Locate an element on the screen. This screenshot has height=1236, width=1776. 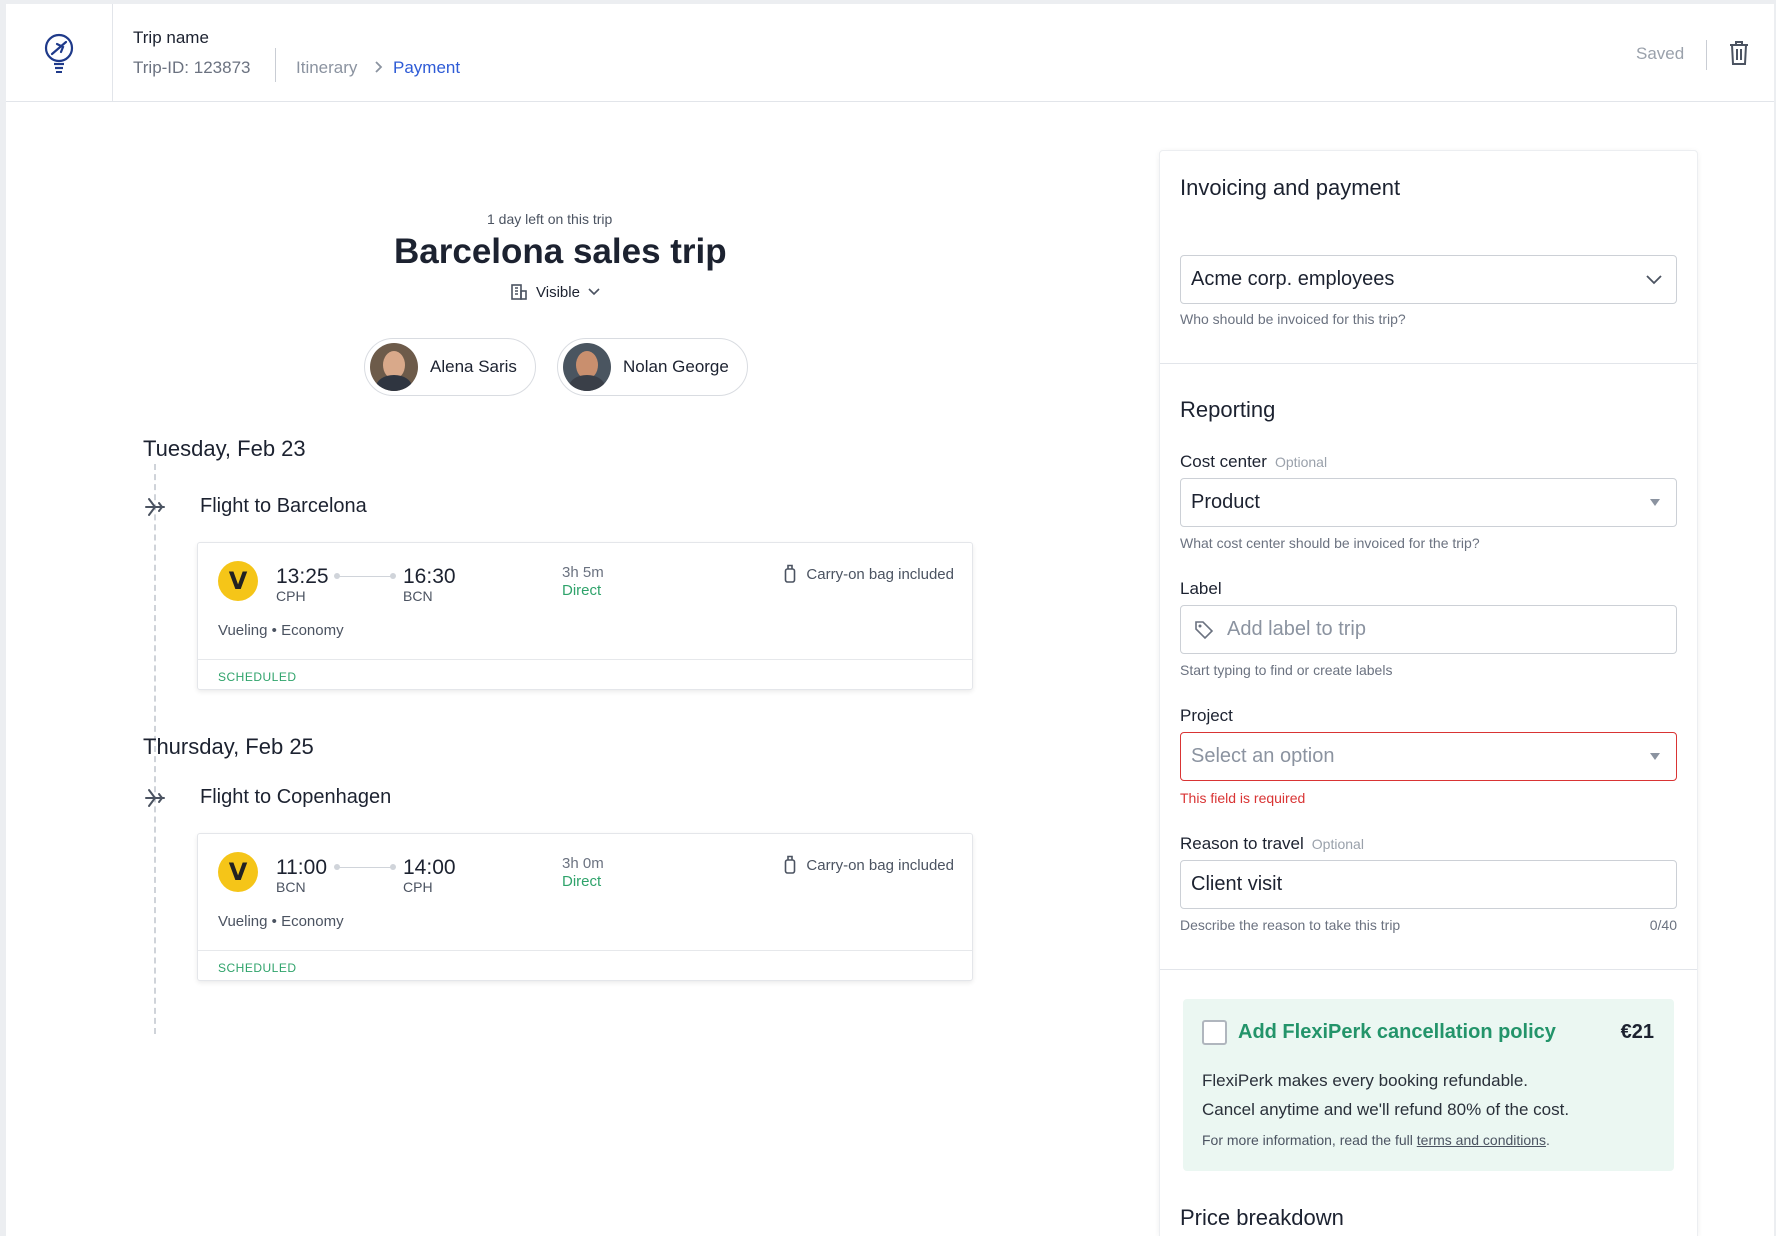
invoice-help-text: Who should be invoiced for this trip? is located at coordinates (1293, 319).